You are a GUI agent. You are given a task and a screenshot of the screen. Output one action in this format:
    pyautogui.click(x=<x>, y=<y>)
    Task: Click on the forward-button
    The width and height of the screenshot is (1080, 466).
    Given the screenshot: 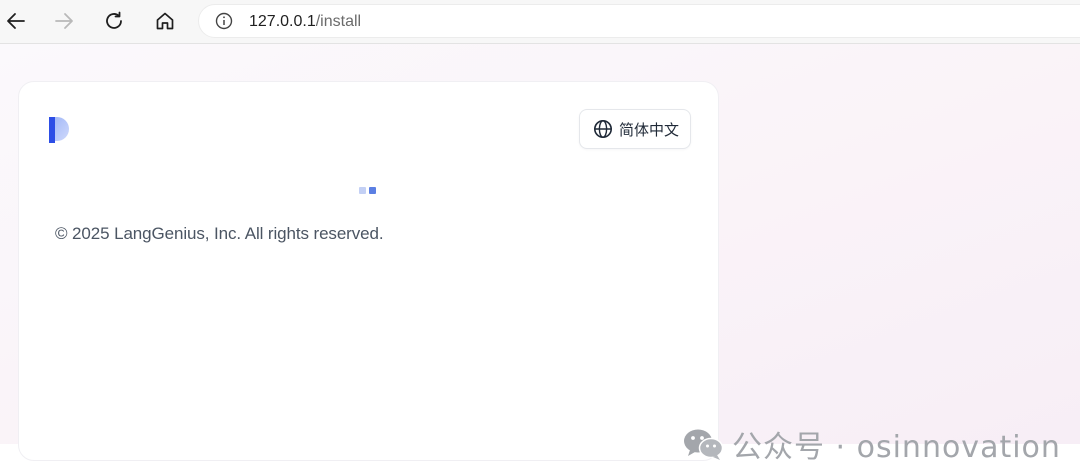 What is the action you would take?
    pyautogui.click(x=64, y=21)
    